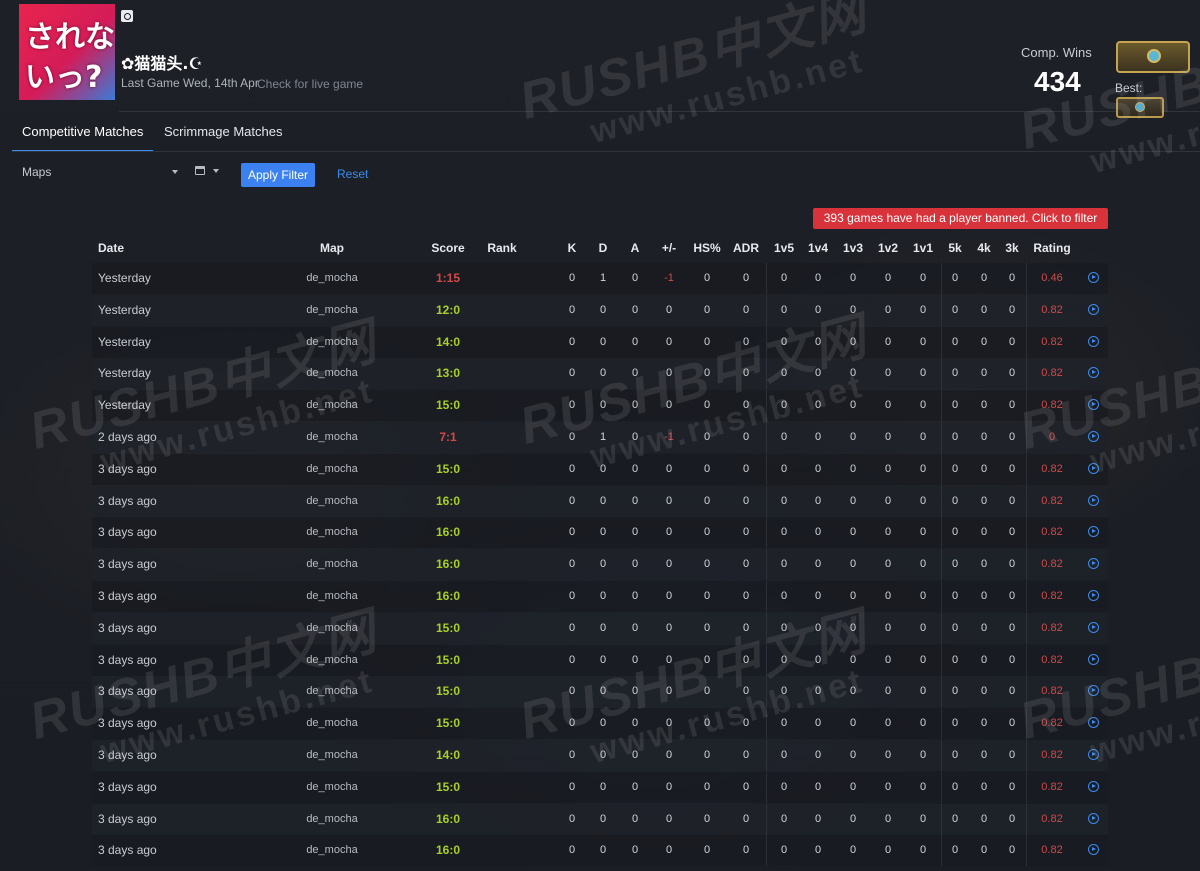 This screenshot has height=871, width=1200. Describe the element at coordinates (888, 248) in the screenshot. I see `column-header-clutch-1v2: 1v2` at that location.